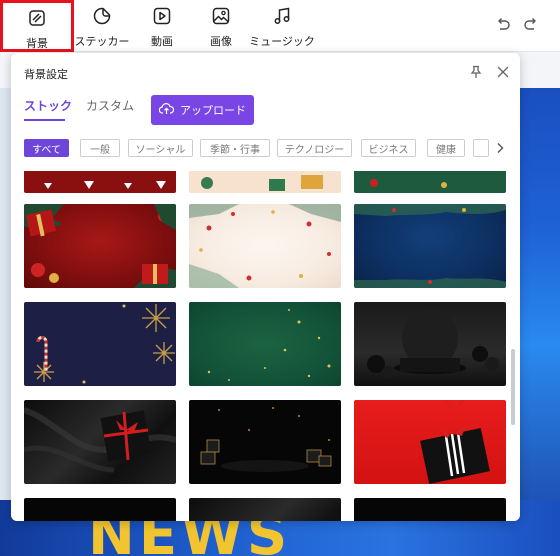 This screenshot has width=560, height=556. Describe the element at coordinates (265, 182) in the screenshot. I see `thumbnail-christmas-cream-gifts` at that location.